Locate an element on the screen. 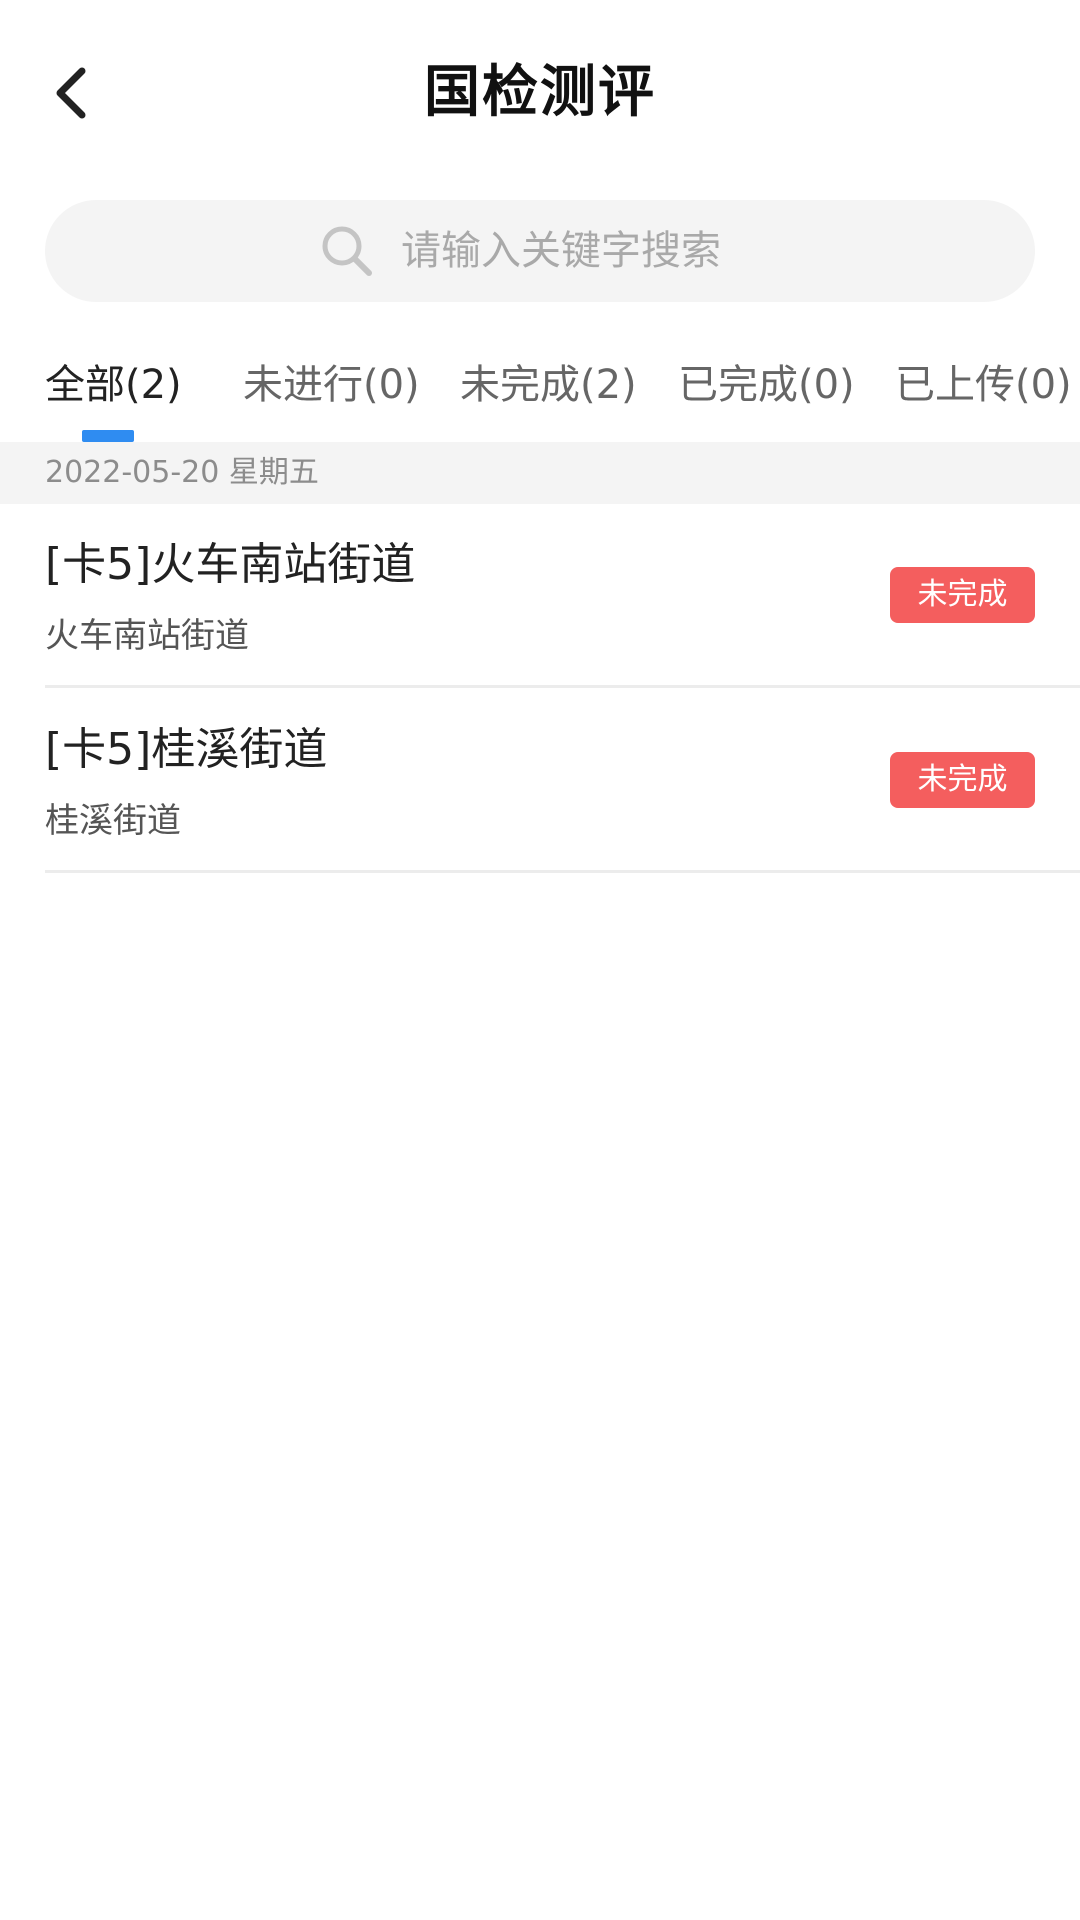 Image resolution: width=1080 pixels, height=1920 pixels. tab-all: 全部(2) is located at coordinates (113, 390).